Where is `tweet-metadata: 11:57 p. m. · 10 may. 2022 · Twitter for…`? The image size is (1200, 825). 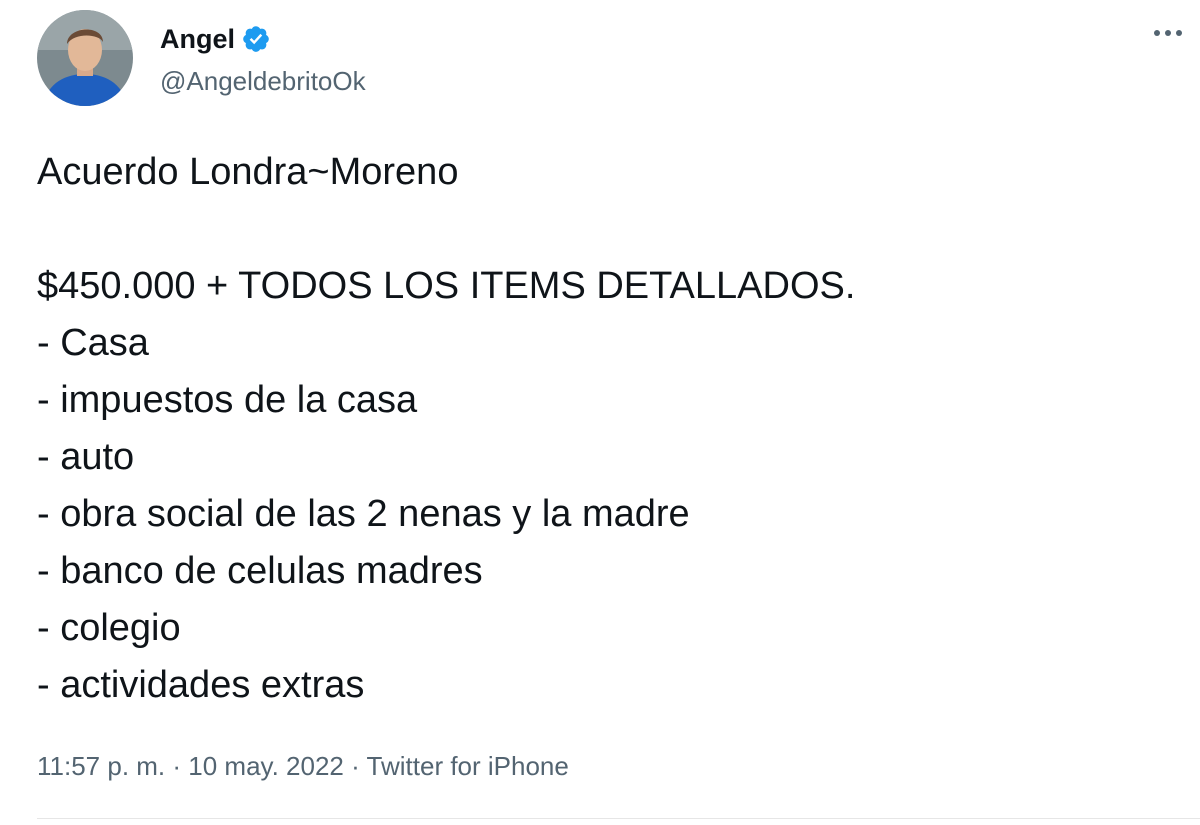
tweet-metadata: 11:57 p. m. · 10 may. 2022 · Twitter for… is located at coordinates (303, 766).